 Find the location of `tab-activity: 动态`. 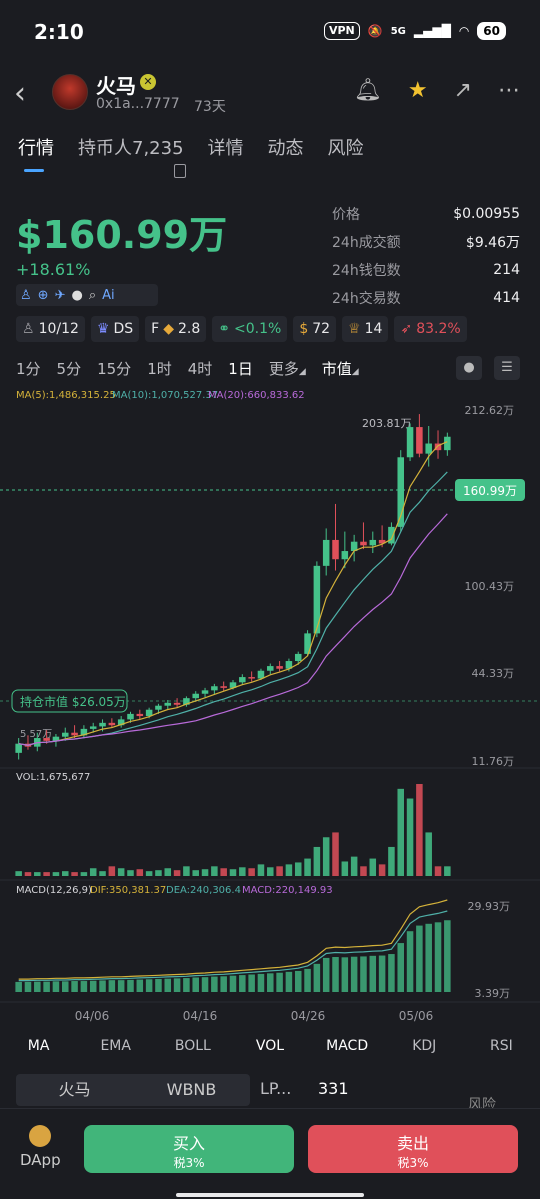

tab-activity: 动态 is located at coordinates (286, 147).